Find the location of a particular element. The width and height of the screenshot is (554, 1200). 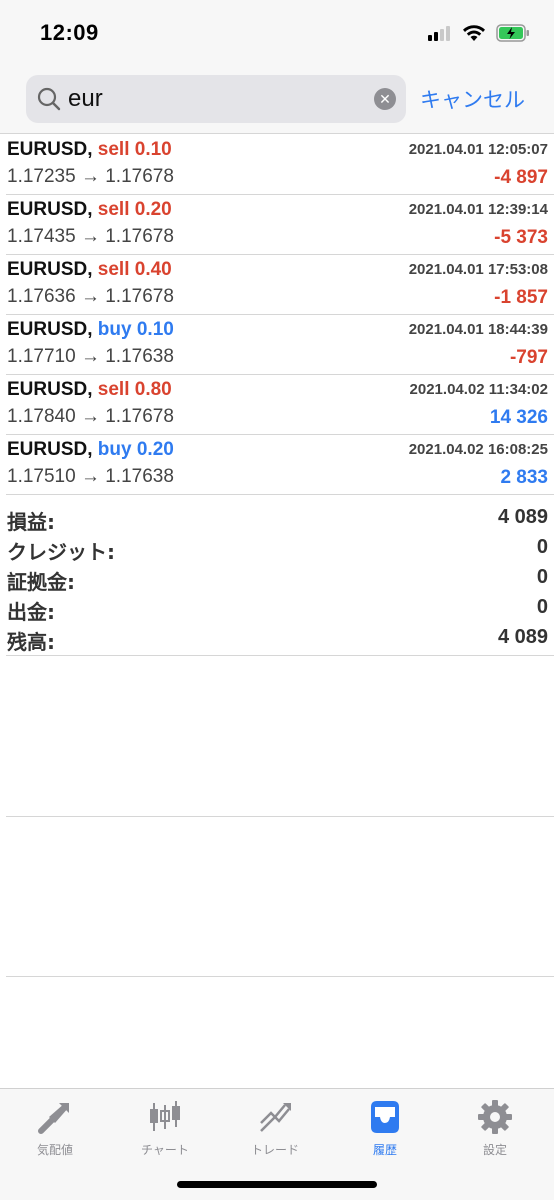

summary-row-profit: 損益: 4 089 is located at coordinates (280, 519).